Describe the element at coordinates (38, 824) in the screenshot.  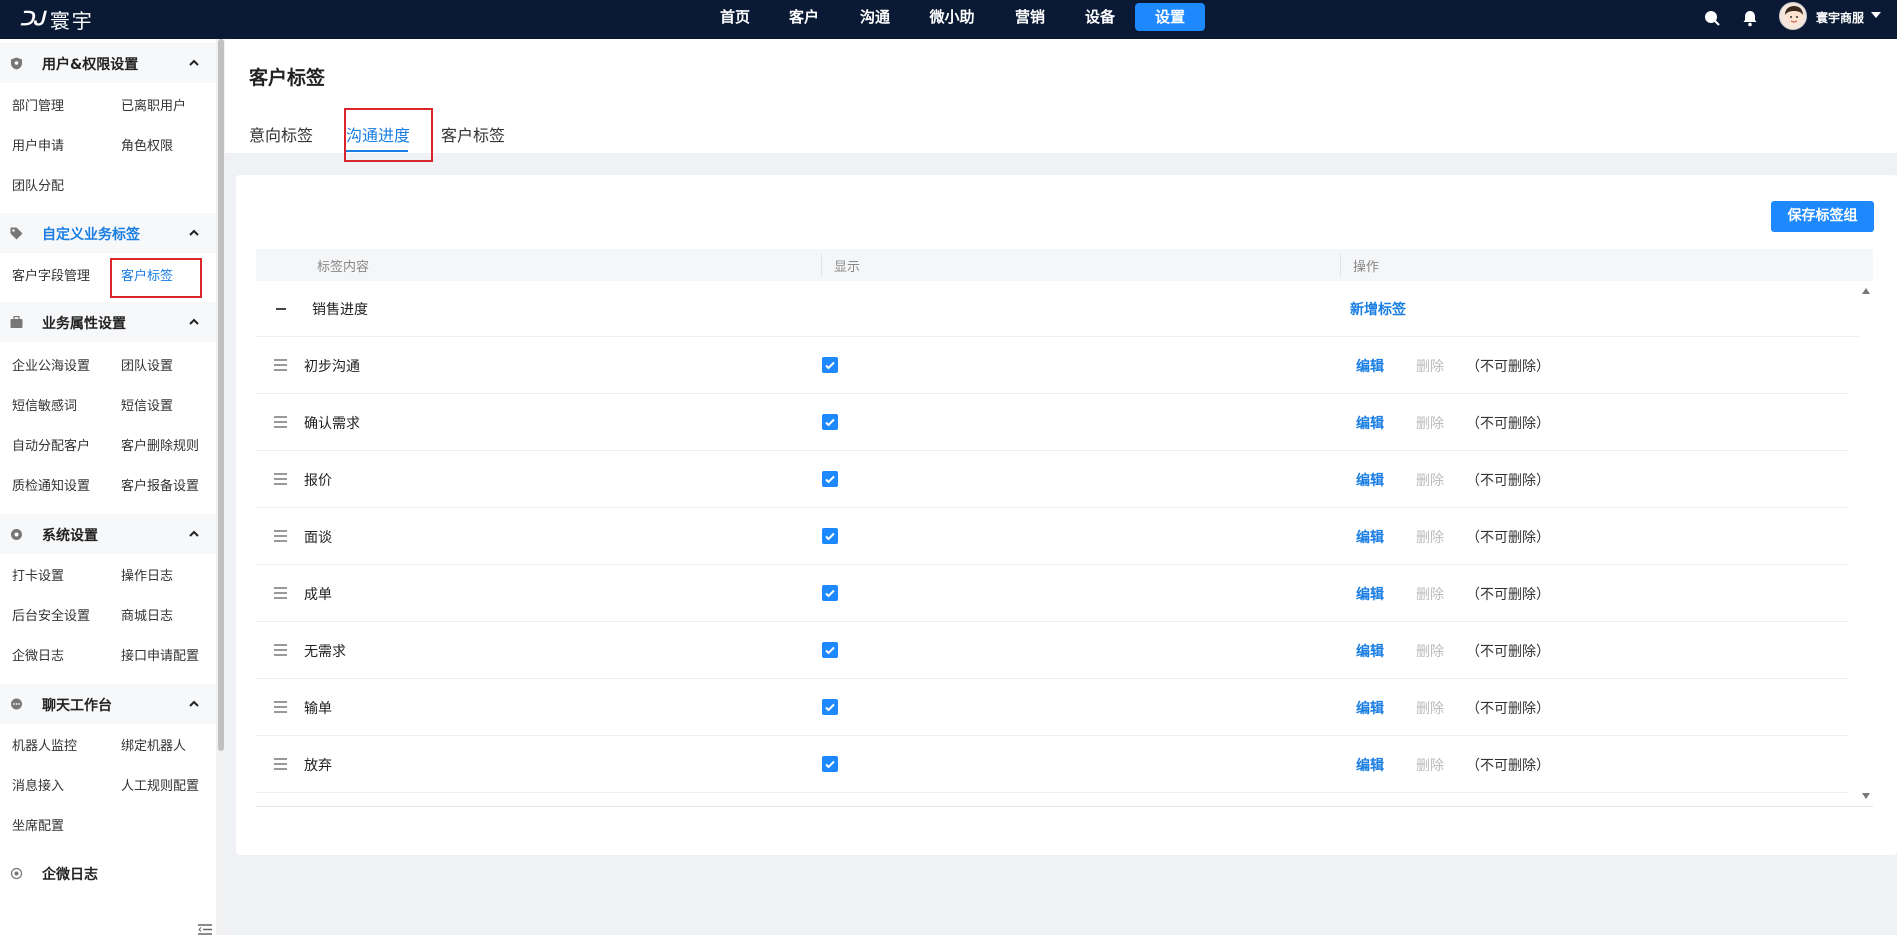
I see `sidebar-item-seat-config: 坐席配置` at that location.